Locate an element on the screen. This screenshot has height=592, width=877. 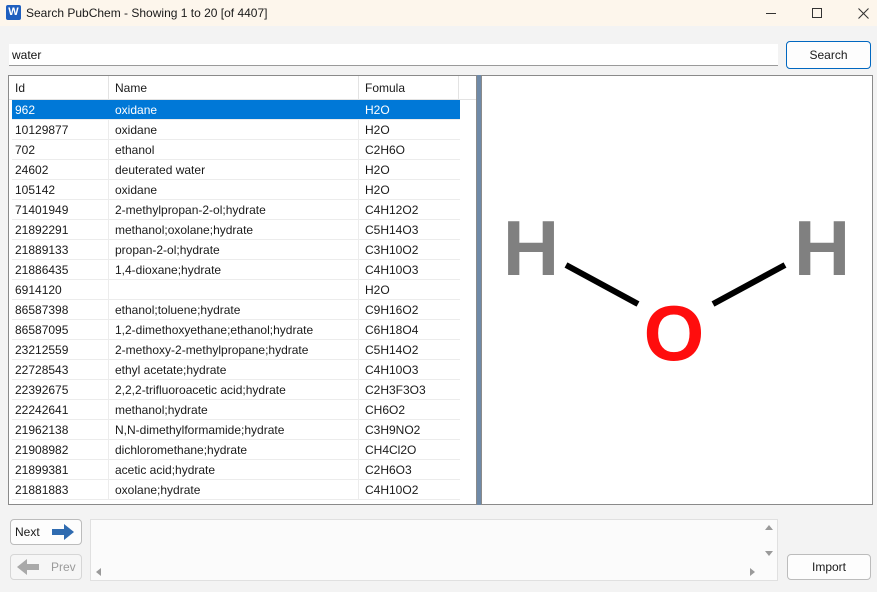
table-row: 702 ethanol C2H6O is located at coordinates (236, 150).